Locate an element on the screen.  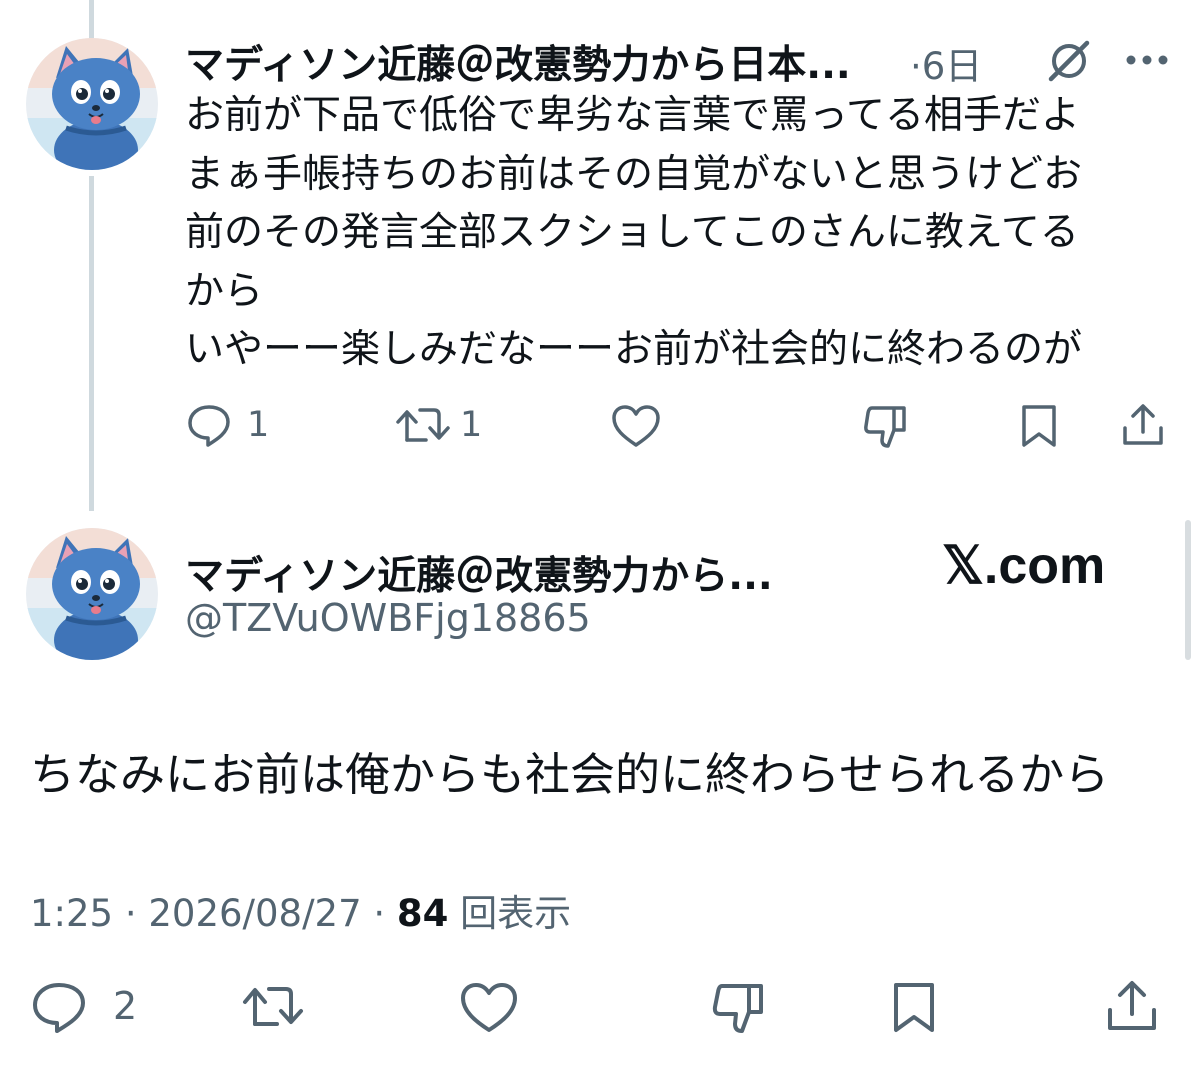
reply-body-line: から is located at coordinates (224, 291).